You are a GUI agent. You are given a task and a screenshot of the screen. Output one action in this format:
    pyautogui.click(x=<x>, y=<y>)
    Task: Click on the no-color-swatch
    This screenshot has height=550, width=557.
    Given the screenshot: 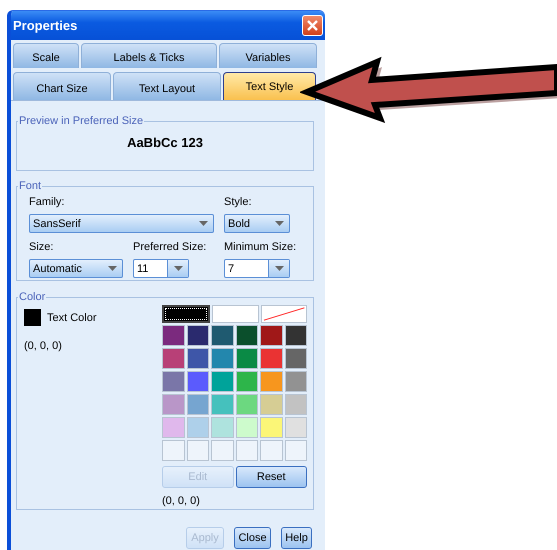 What is the action you would take?
    pyautogui.click(x=283, y=314)
    